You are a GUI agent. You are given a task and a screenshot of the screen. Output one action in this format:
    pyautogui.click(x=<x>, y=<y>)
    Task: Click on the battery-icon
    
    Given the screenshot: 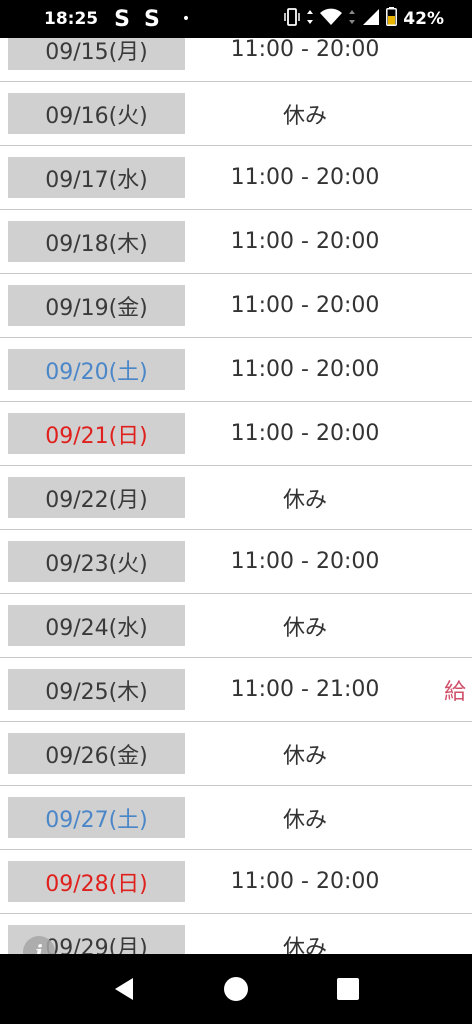 What is the action you would take?
    pyautogui.click(x=392, y=19)
    